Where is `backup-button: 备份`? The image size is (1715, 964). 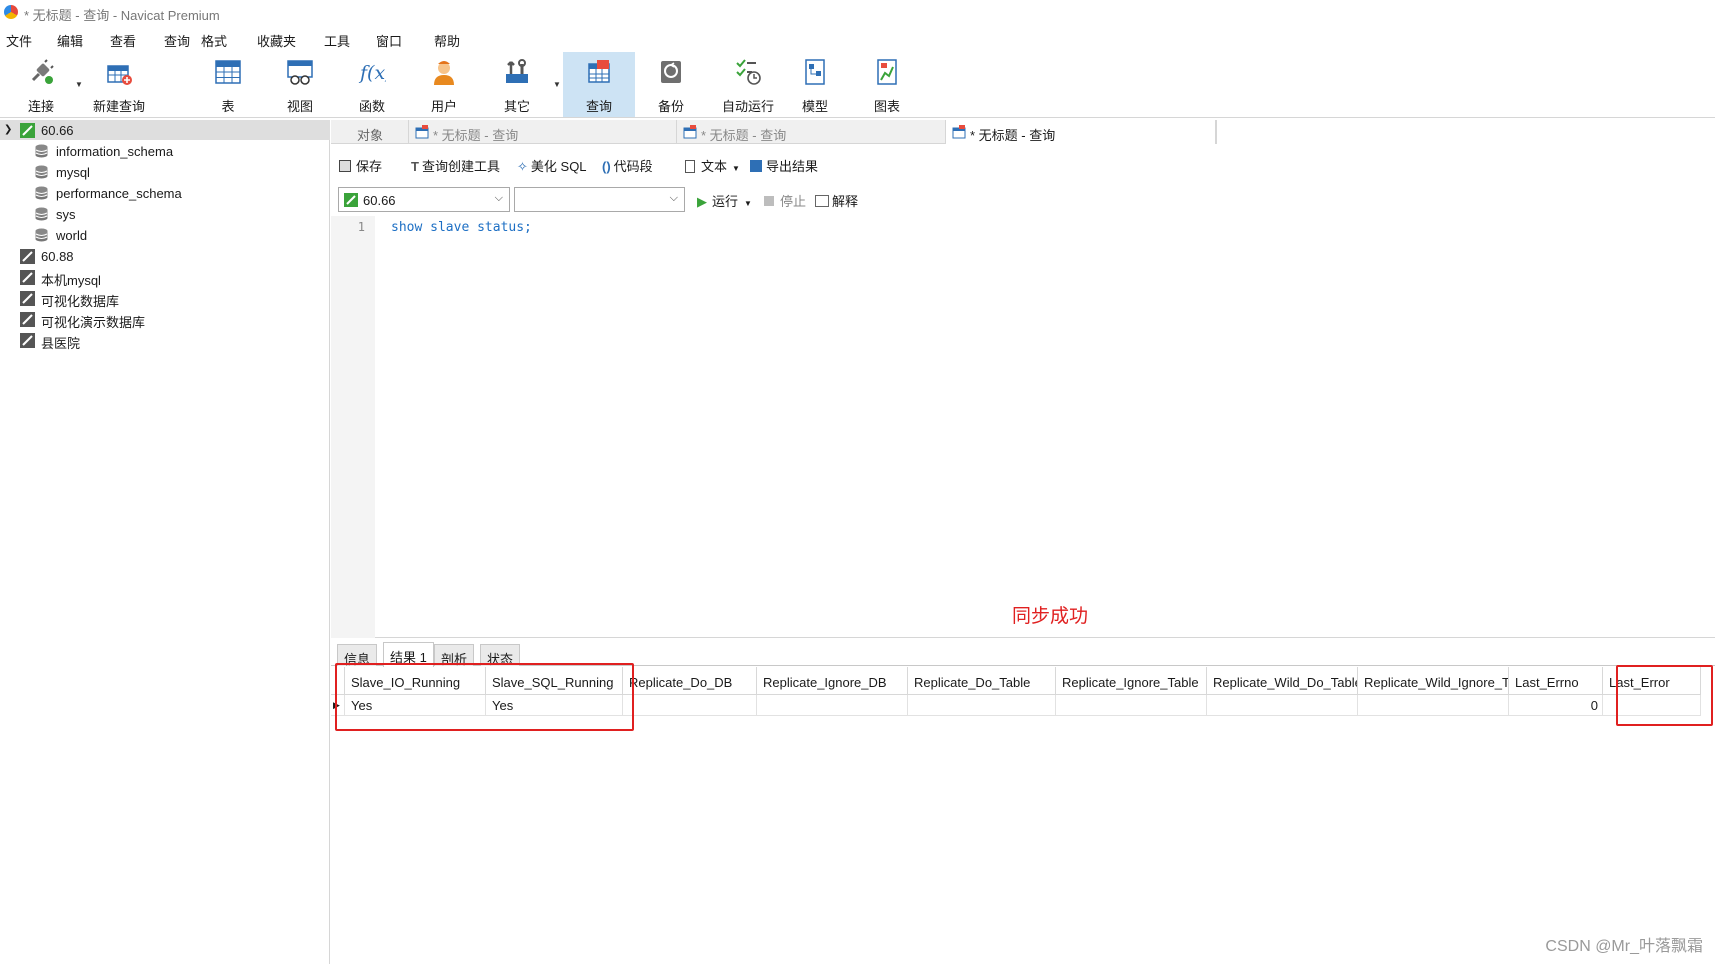
backup-button: 备份 is located at coordinates (671, 84).